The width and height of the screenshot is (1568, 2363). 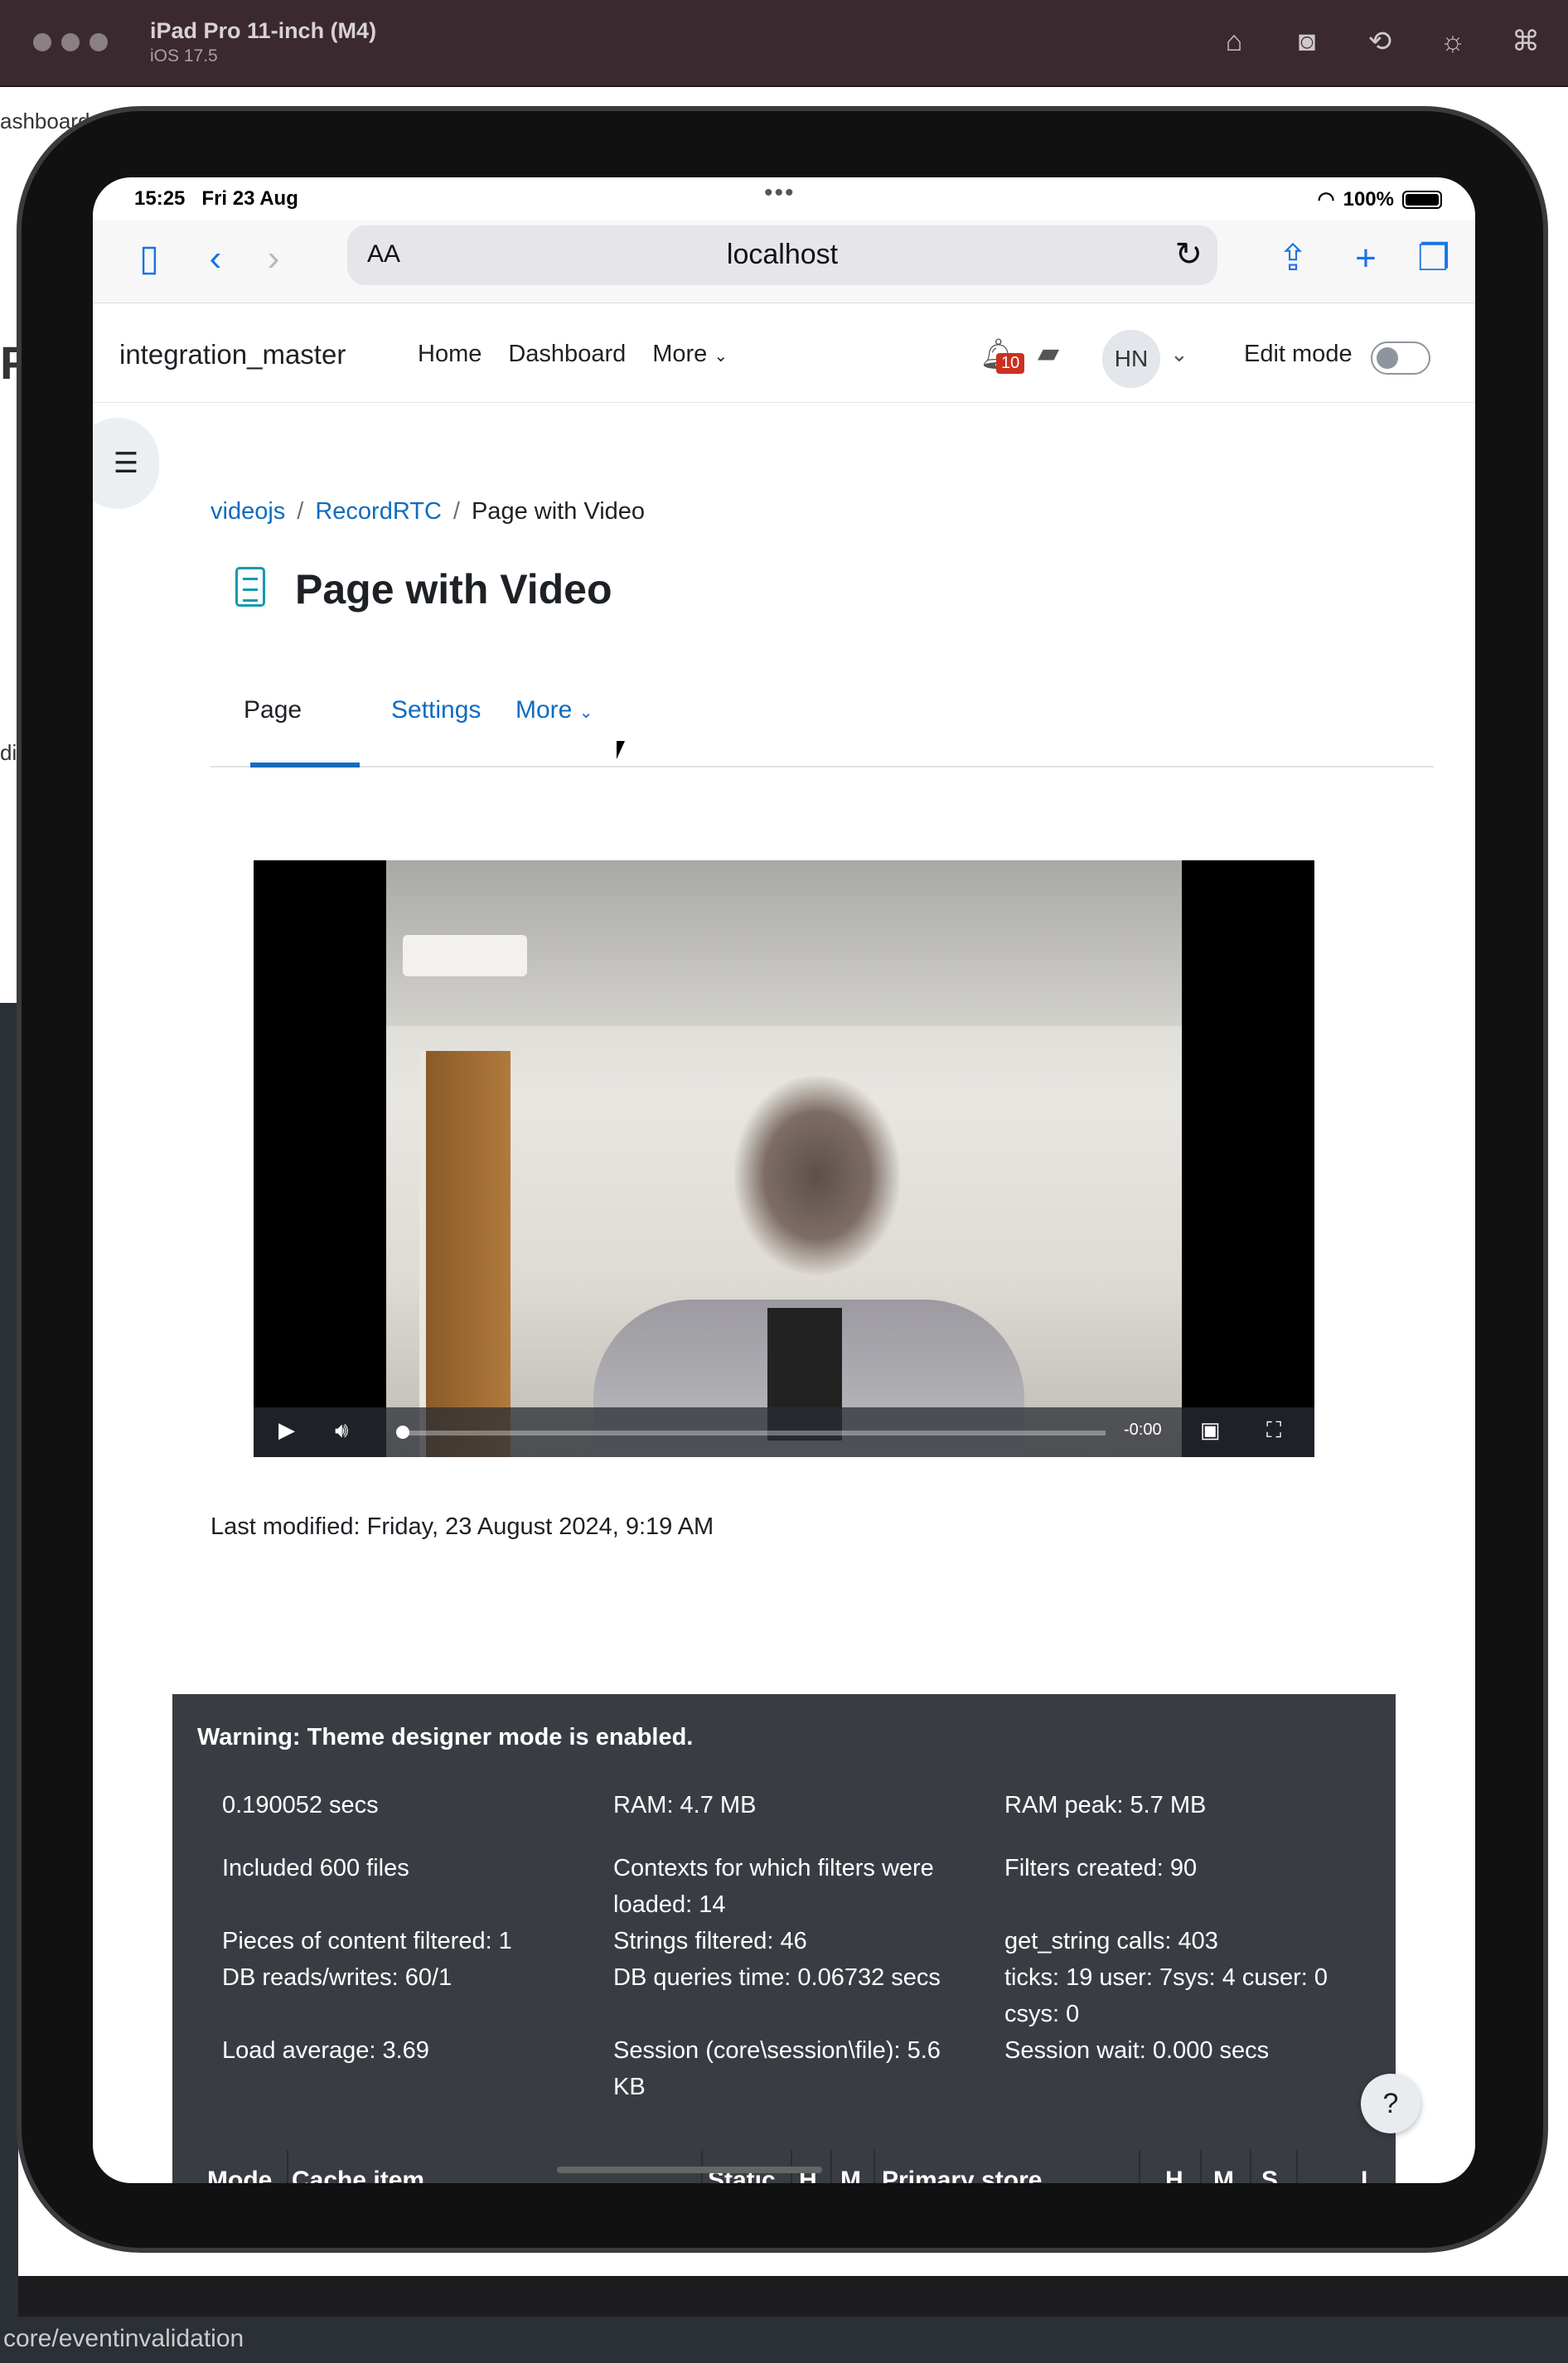 What do you see at coordinates (1422, 200) in the screenshot?
I see `battery-icon` at bounding box center [1422, 200].